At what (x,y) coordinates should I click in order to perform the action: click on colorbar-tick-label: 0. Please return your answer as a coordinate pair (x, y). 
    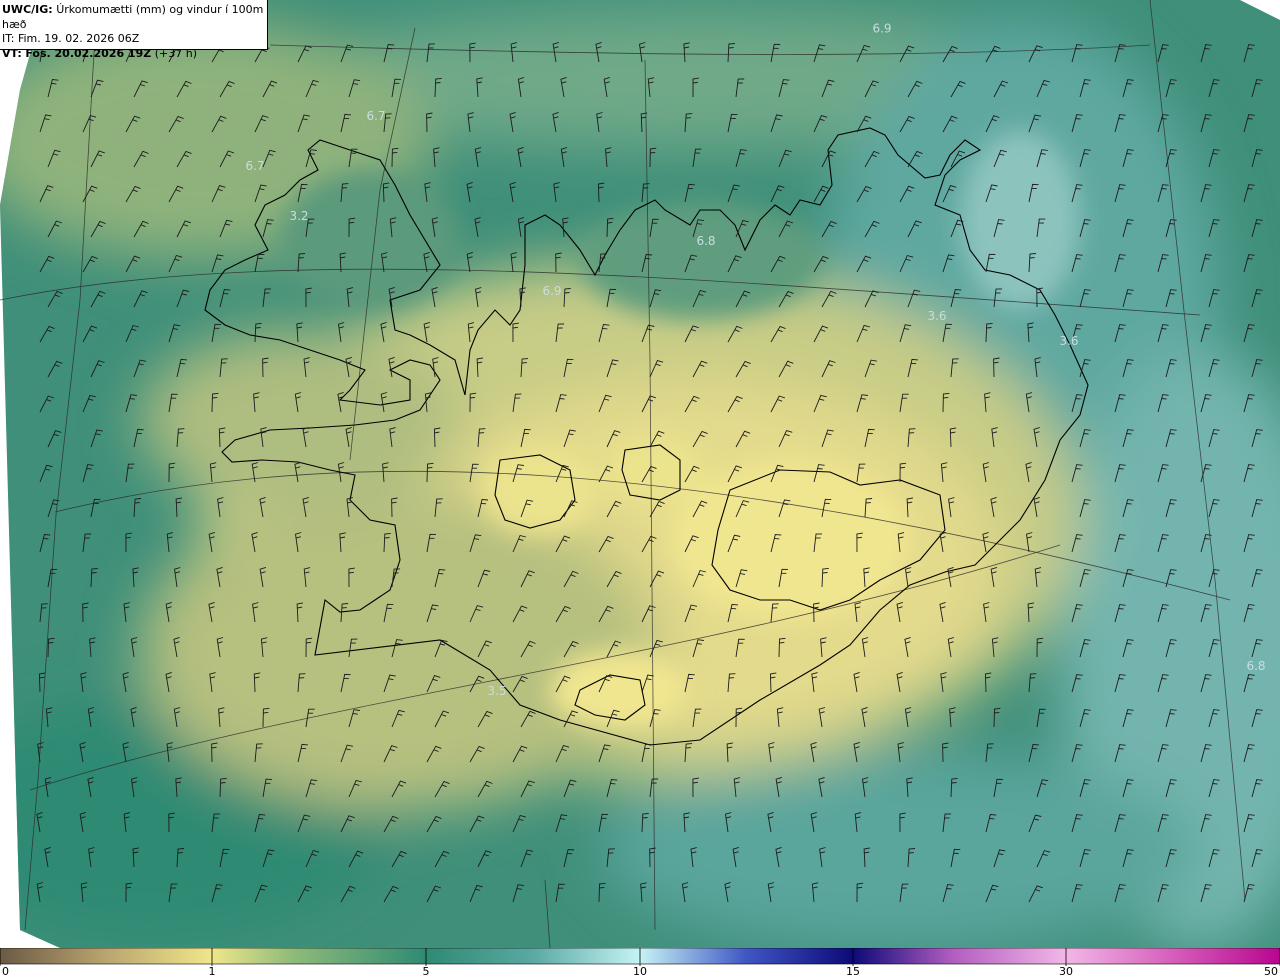
    Looking at the image, I should click on (5, 971).